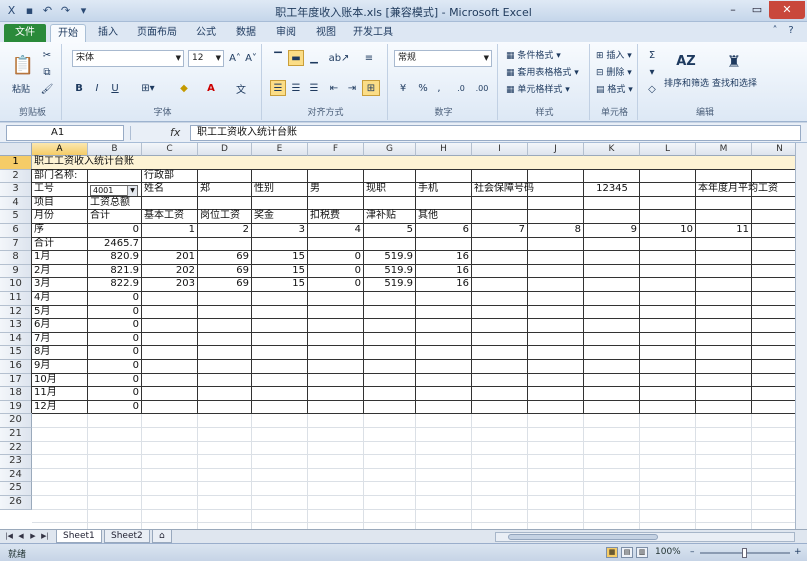 The height and width of the screenshot is (561, 807). I want to click on seq-number-cell: 1, so click(170, 231).